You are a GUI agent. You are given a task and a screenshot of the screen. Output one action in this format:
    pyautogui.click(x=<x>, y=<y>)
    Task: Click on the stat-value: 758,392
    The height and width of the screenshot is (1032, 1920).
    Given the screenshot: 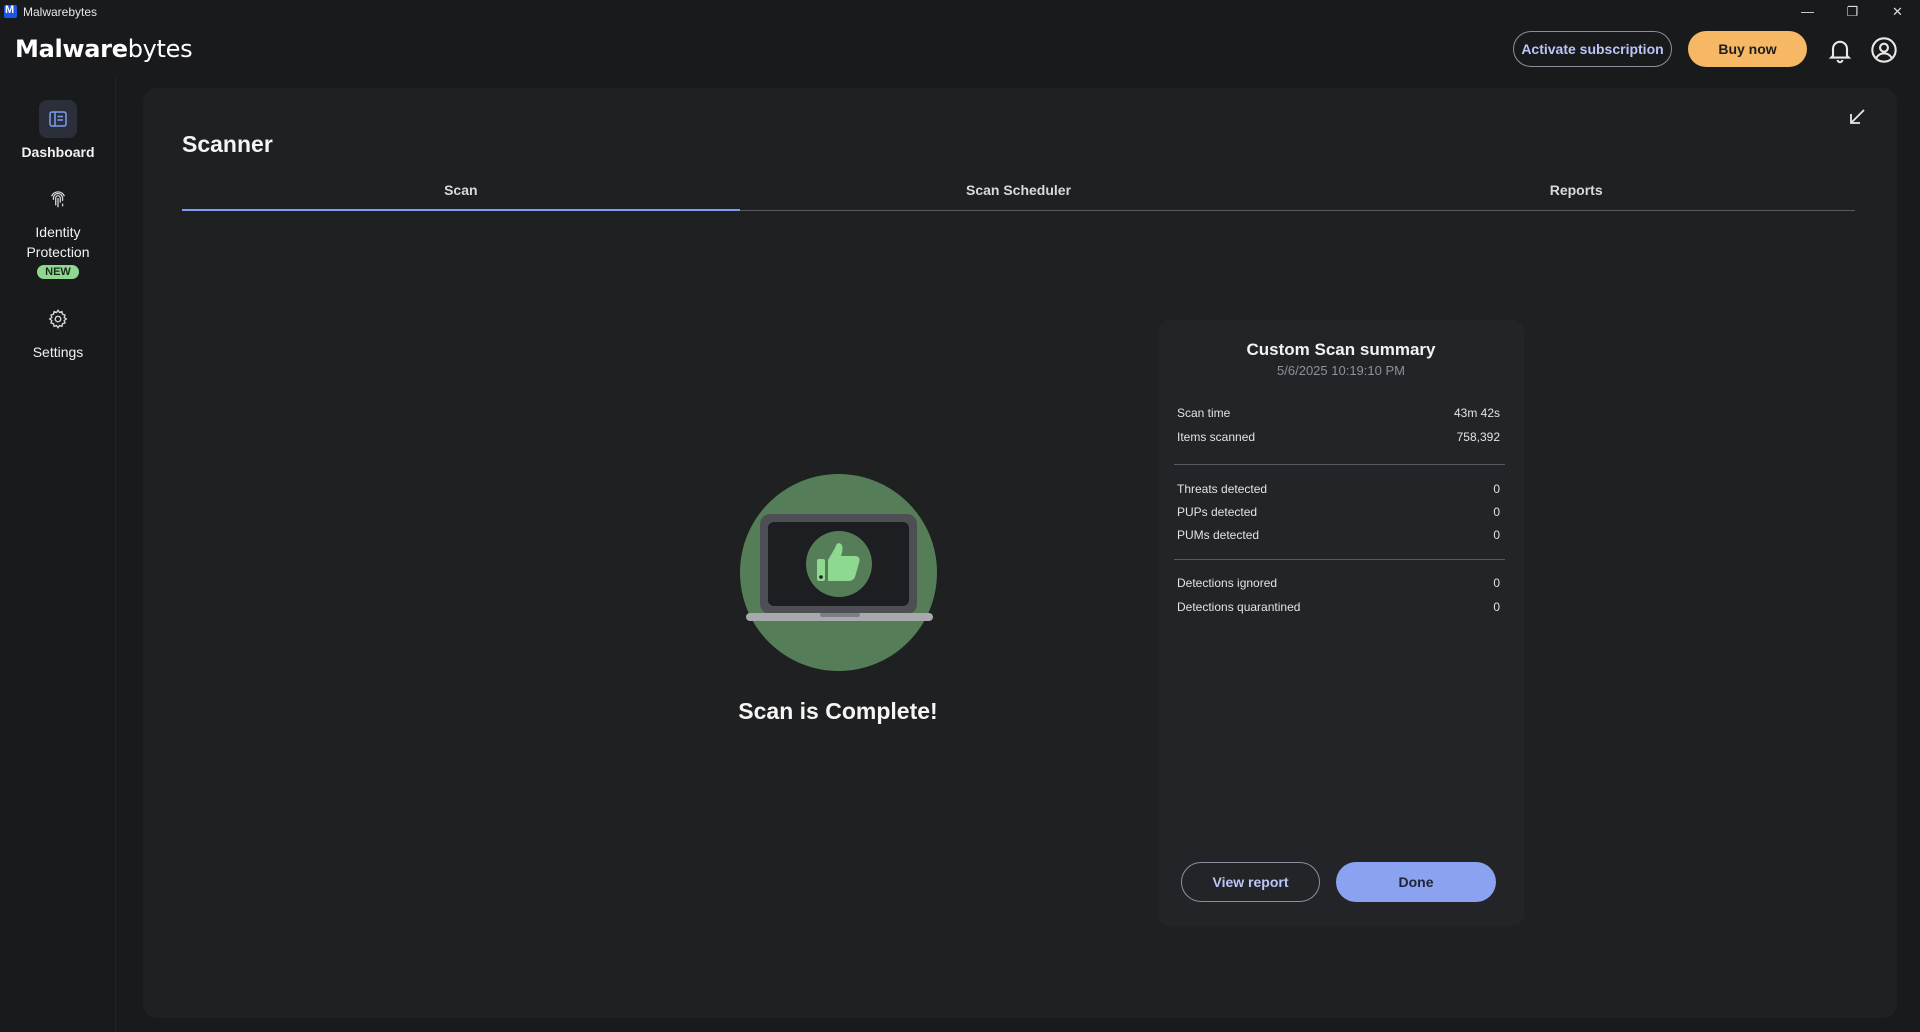 What is the action you would take?
    pyautogui.click(x=1478, y=437)
    